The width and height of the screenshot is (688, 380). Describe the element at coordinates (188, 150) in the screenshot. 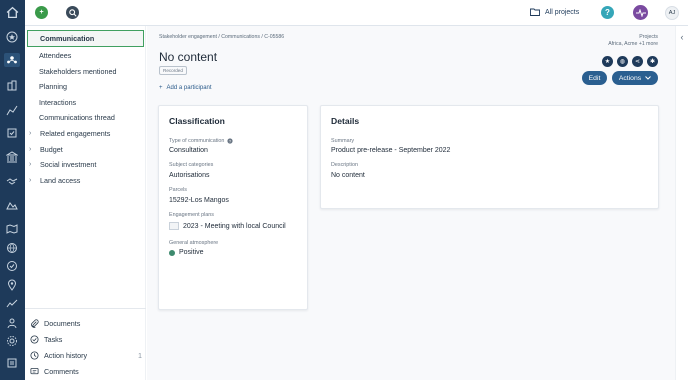

I see `type-value: Consultation` at that location.